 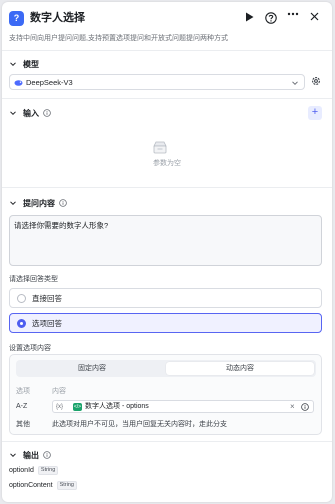 What do you see at coordinates (157, 82) in the screenshot?
I see `model-select: DeepSeek-V3` at bounding box center [157, 82].